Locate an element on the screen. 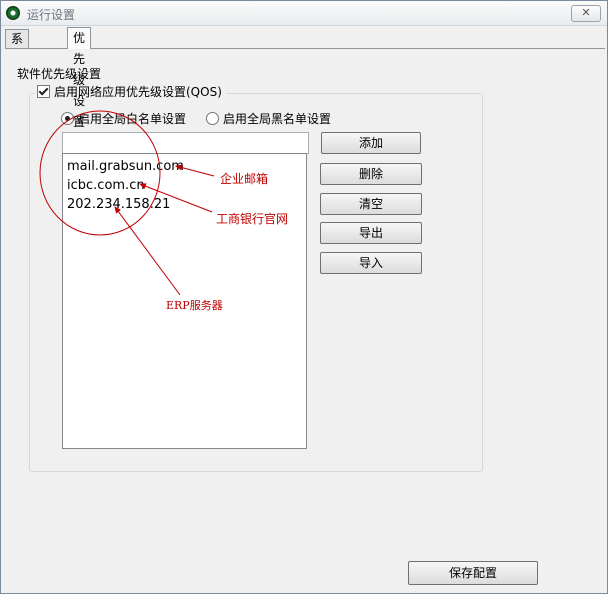 The width and height of the screenshot is (608, 594). tab-system-settings: 系统设置 is located at coordinates (17, 64).